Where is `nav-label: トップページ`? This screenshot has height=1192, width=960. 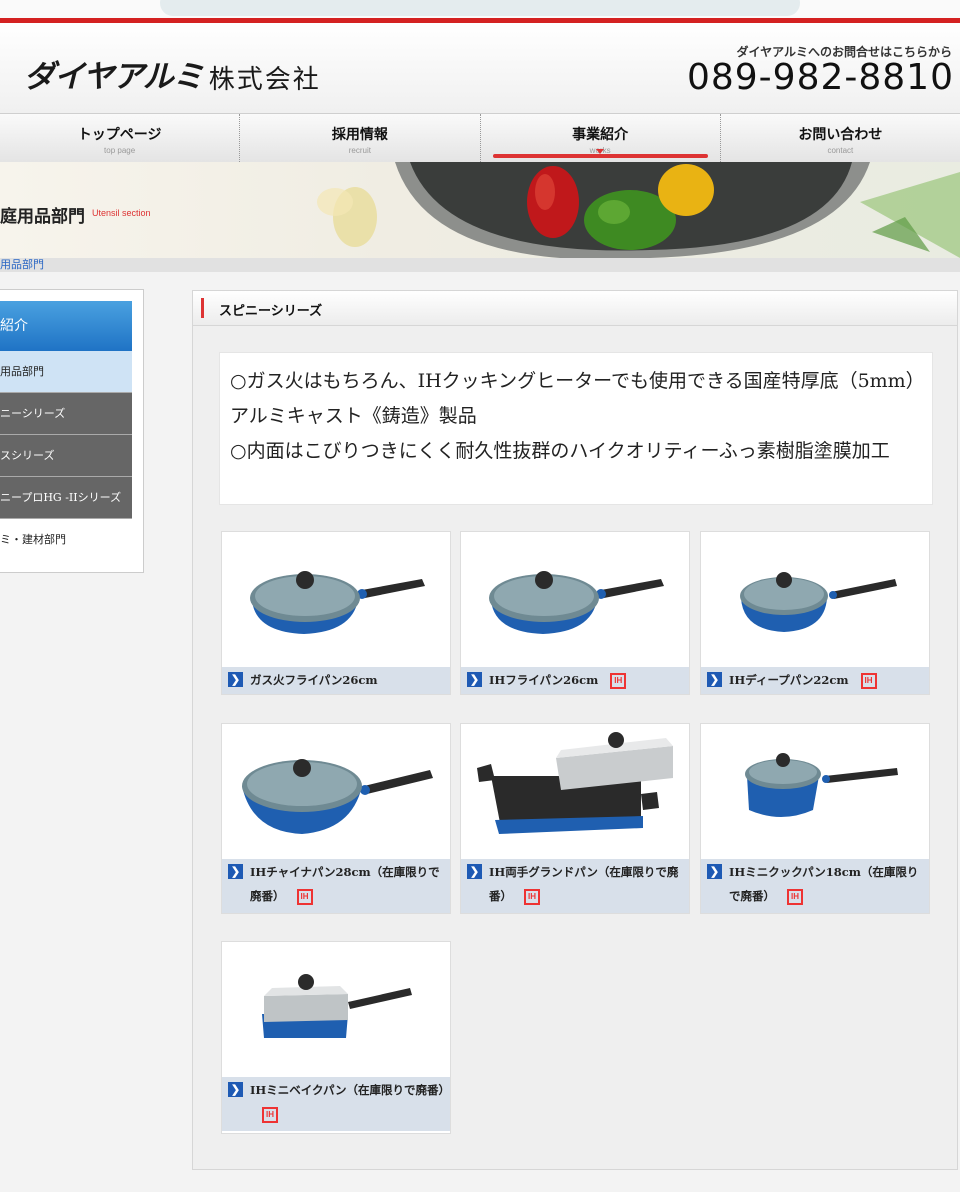
nav-label: トップページ is located at coordinates (119, 134).